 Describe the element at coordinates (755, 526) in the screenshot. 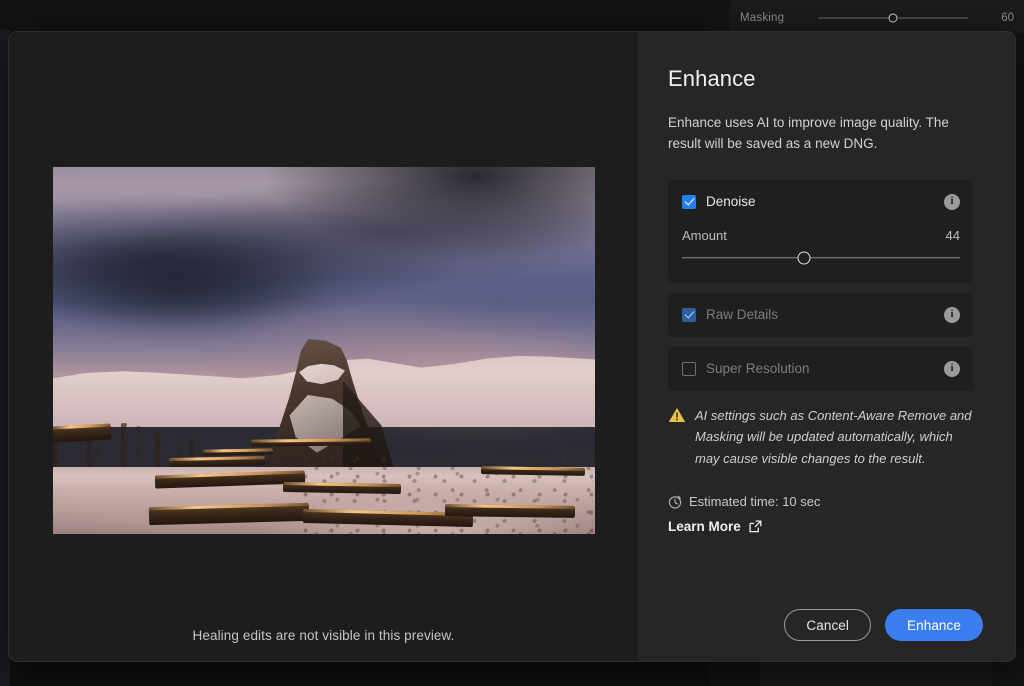

I see `external-link-icon` at that location.